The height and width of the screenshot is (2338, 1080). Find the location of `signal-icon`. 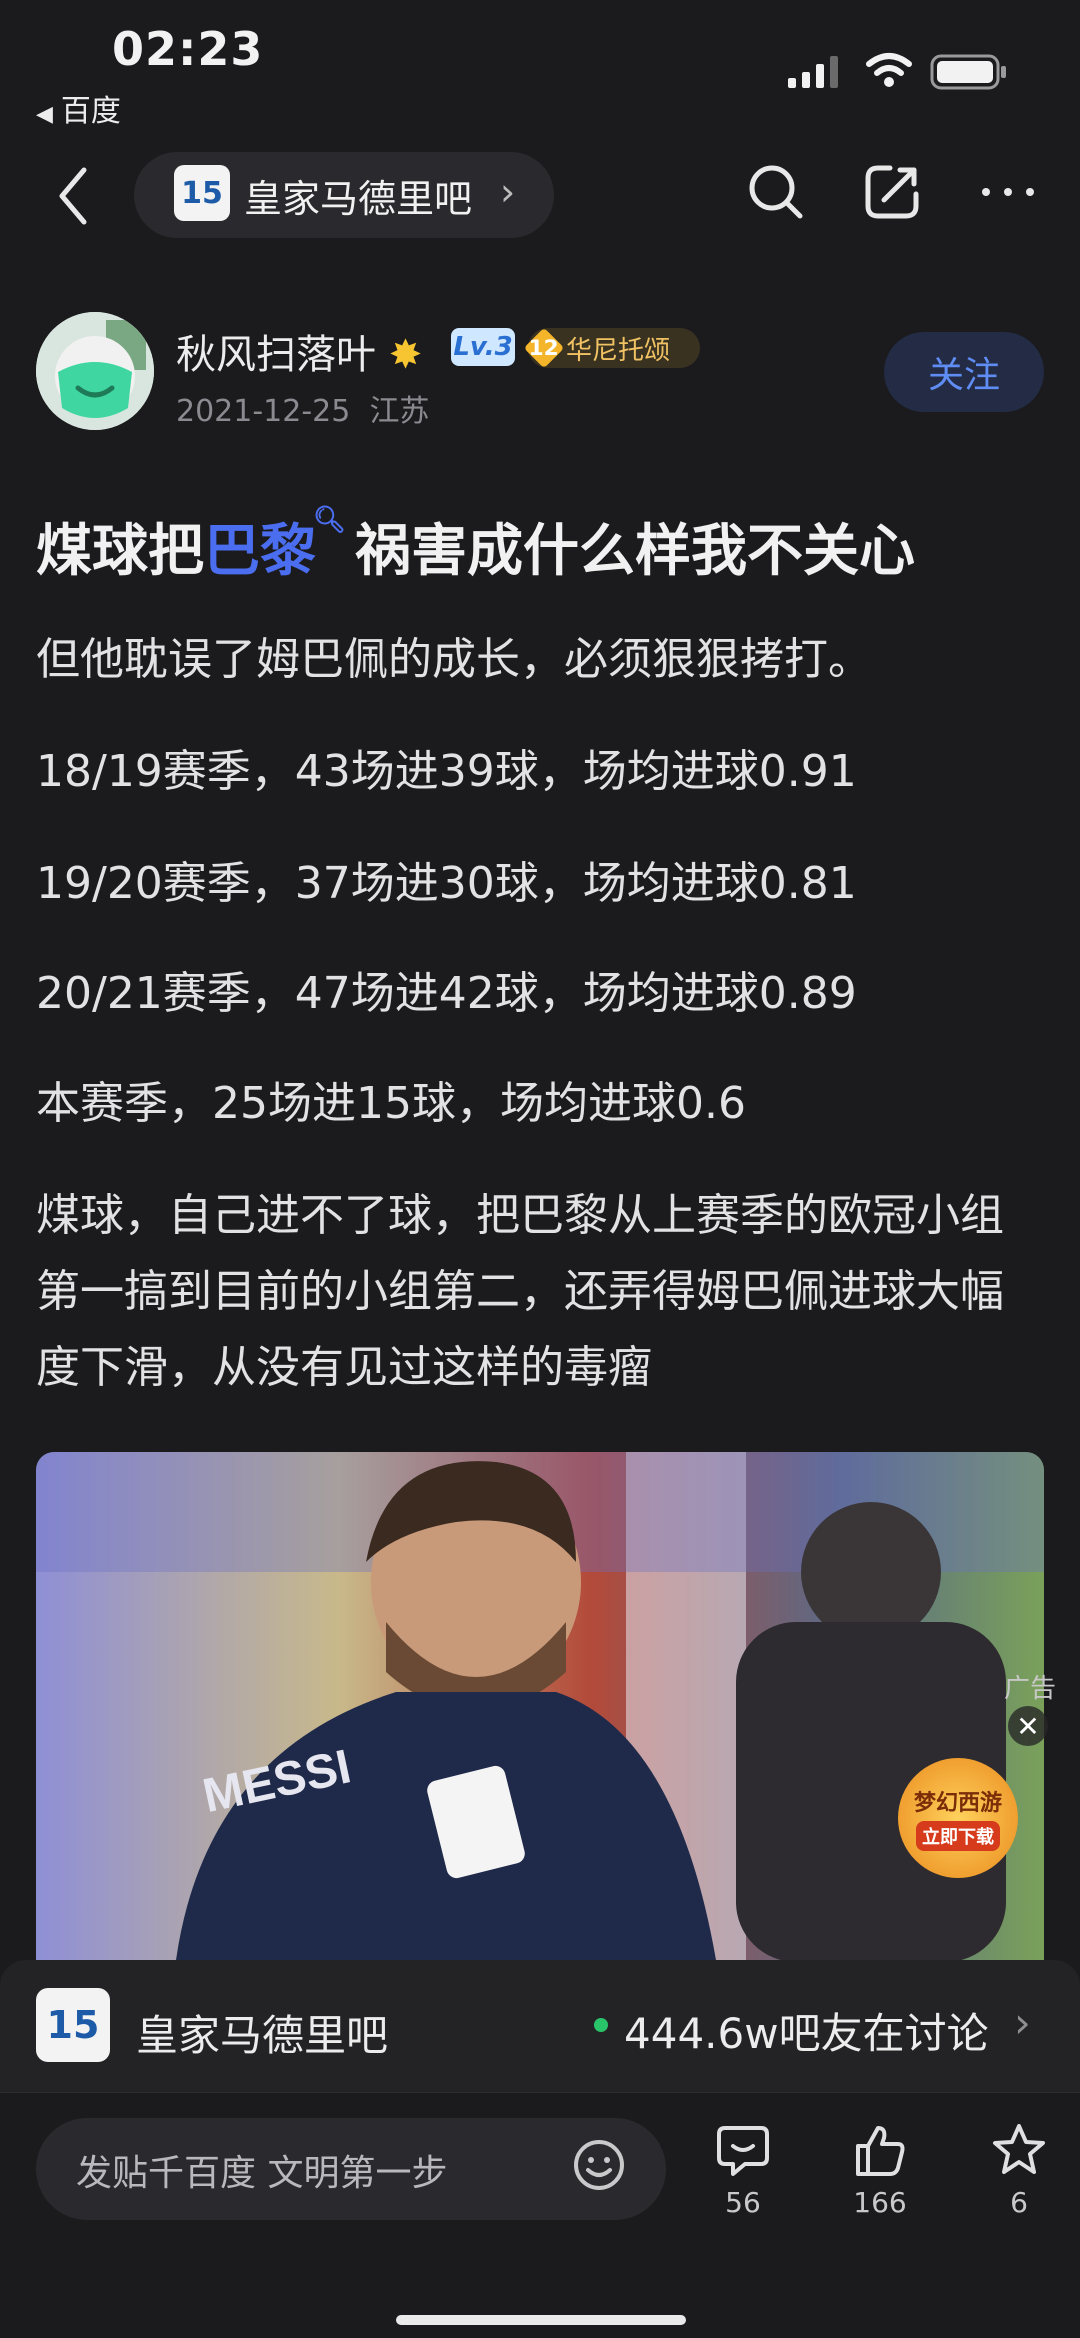

signal-icon is located at coordinates (813, 72).